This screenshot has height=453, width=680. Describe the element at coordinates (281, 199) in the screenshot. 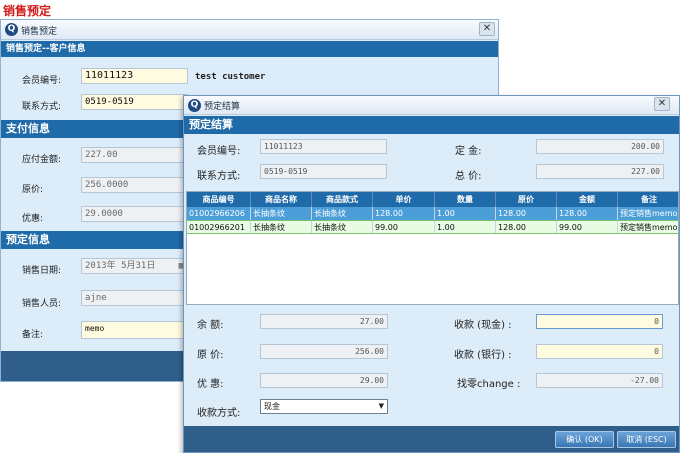

I see `col-header-item-name: 商品名称` at that location.